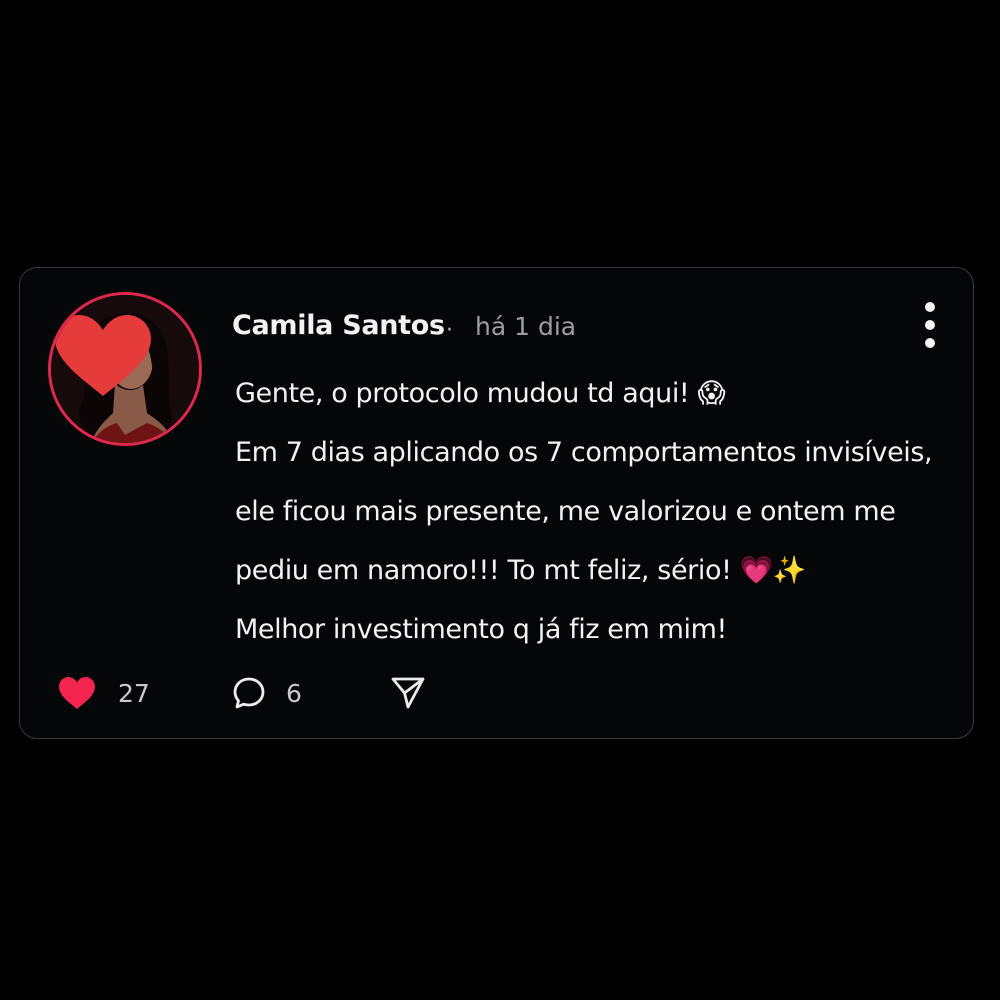 The width and height of the screenshot is (1000, 1000). Describe the element at coordinates (480, 393) in the screenshot. I see `post-text-line: Gente, o protocolo mudou td aqui! 😱` at that location.